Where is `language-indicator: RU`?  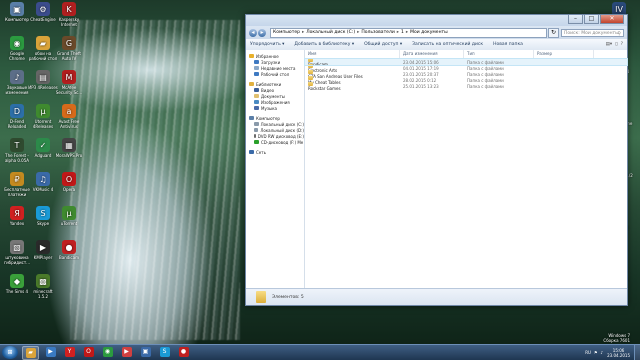 language-indicator: RU is located at coordinates (588, 352).